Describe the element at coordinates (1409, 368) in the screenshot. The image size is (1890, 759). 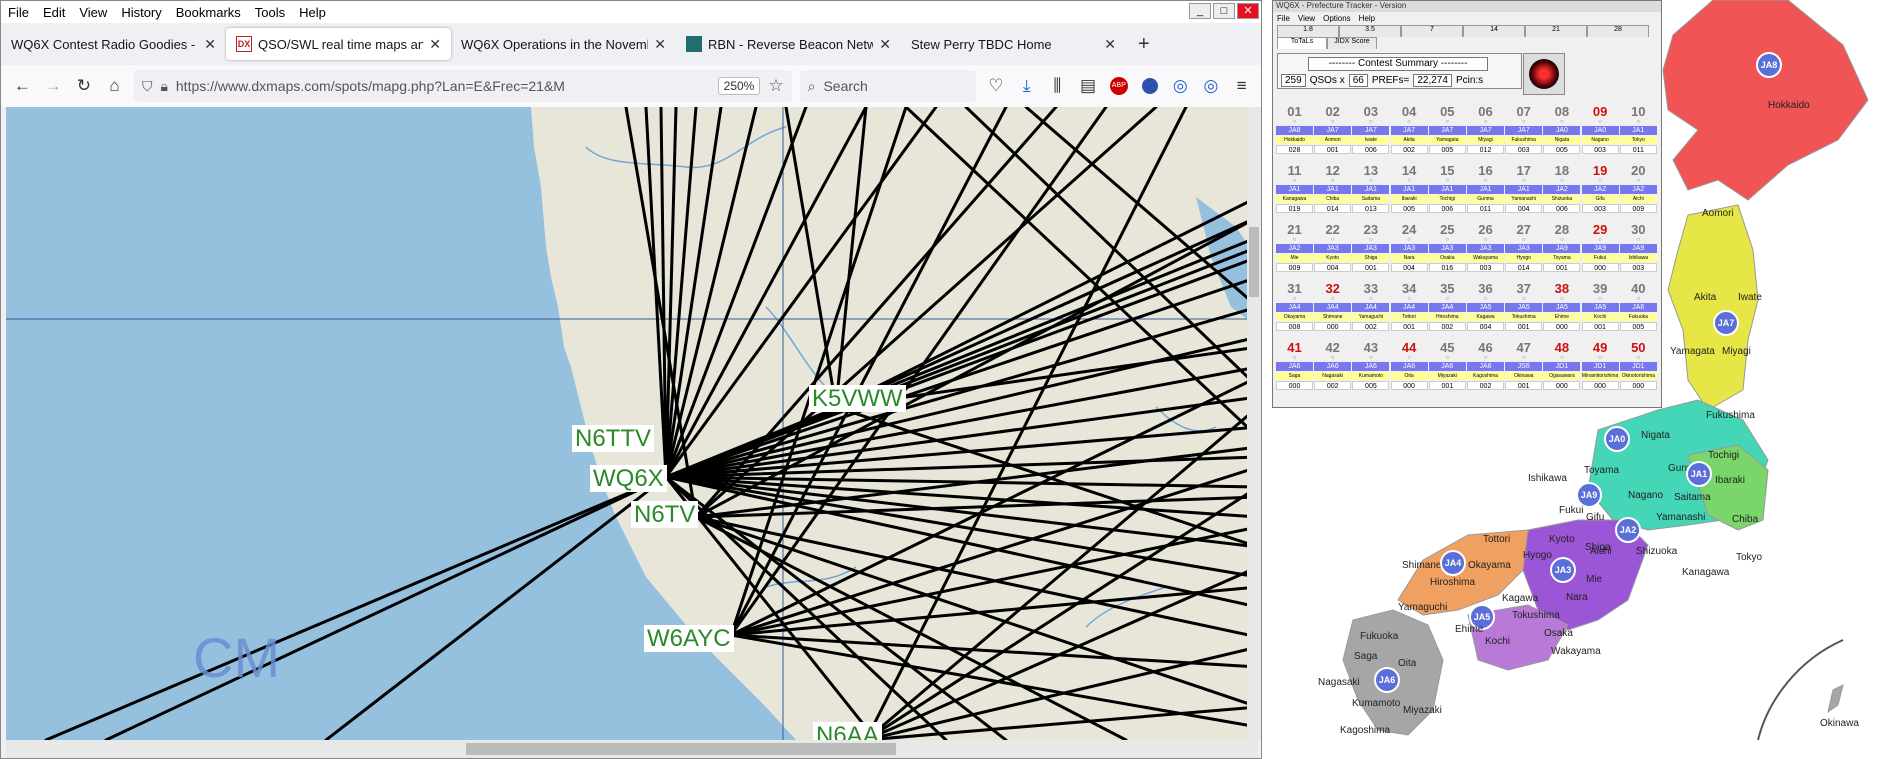
I see `prefecture-cell: 44 ○ JA6 Oita 000` at that location.